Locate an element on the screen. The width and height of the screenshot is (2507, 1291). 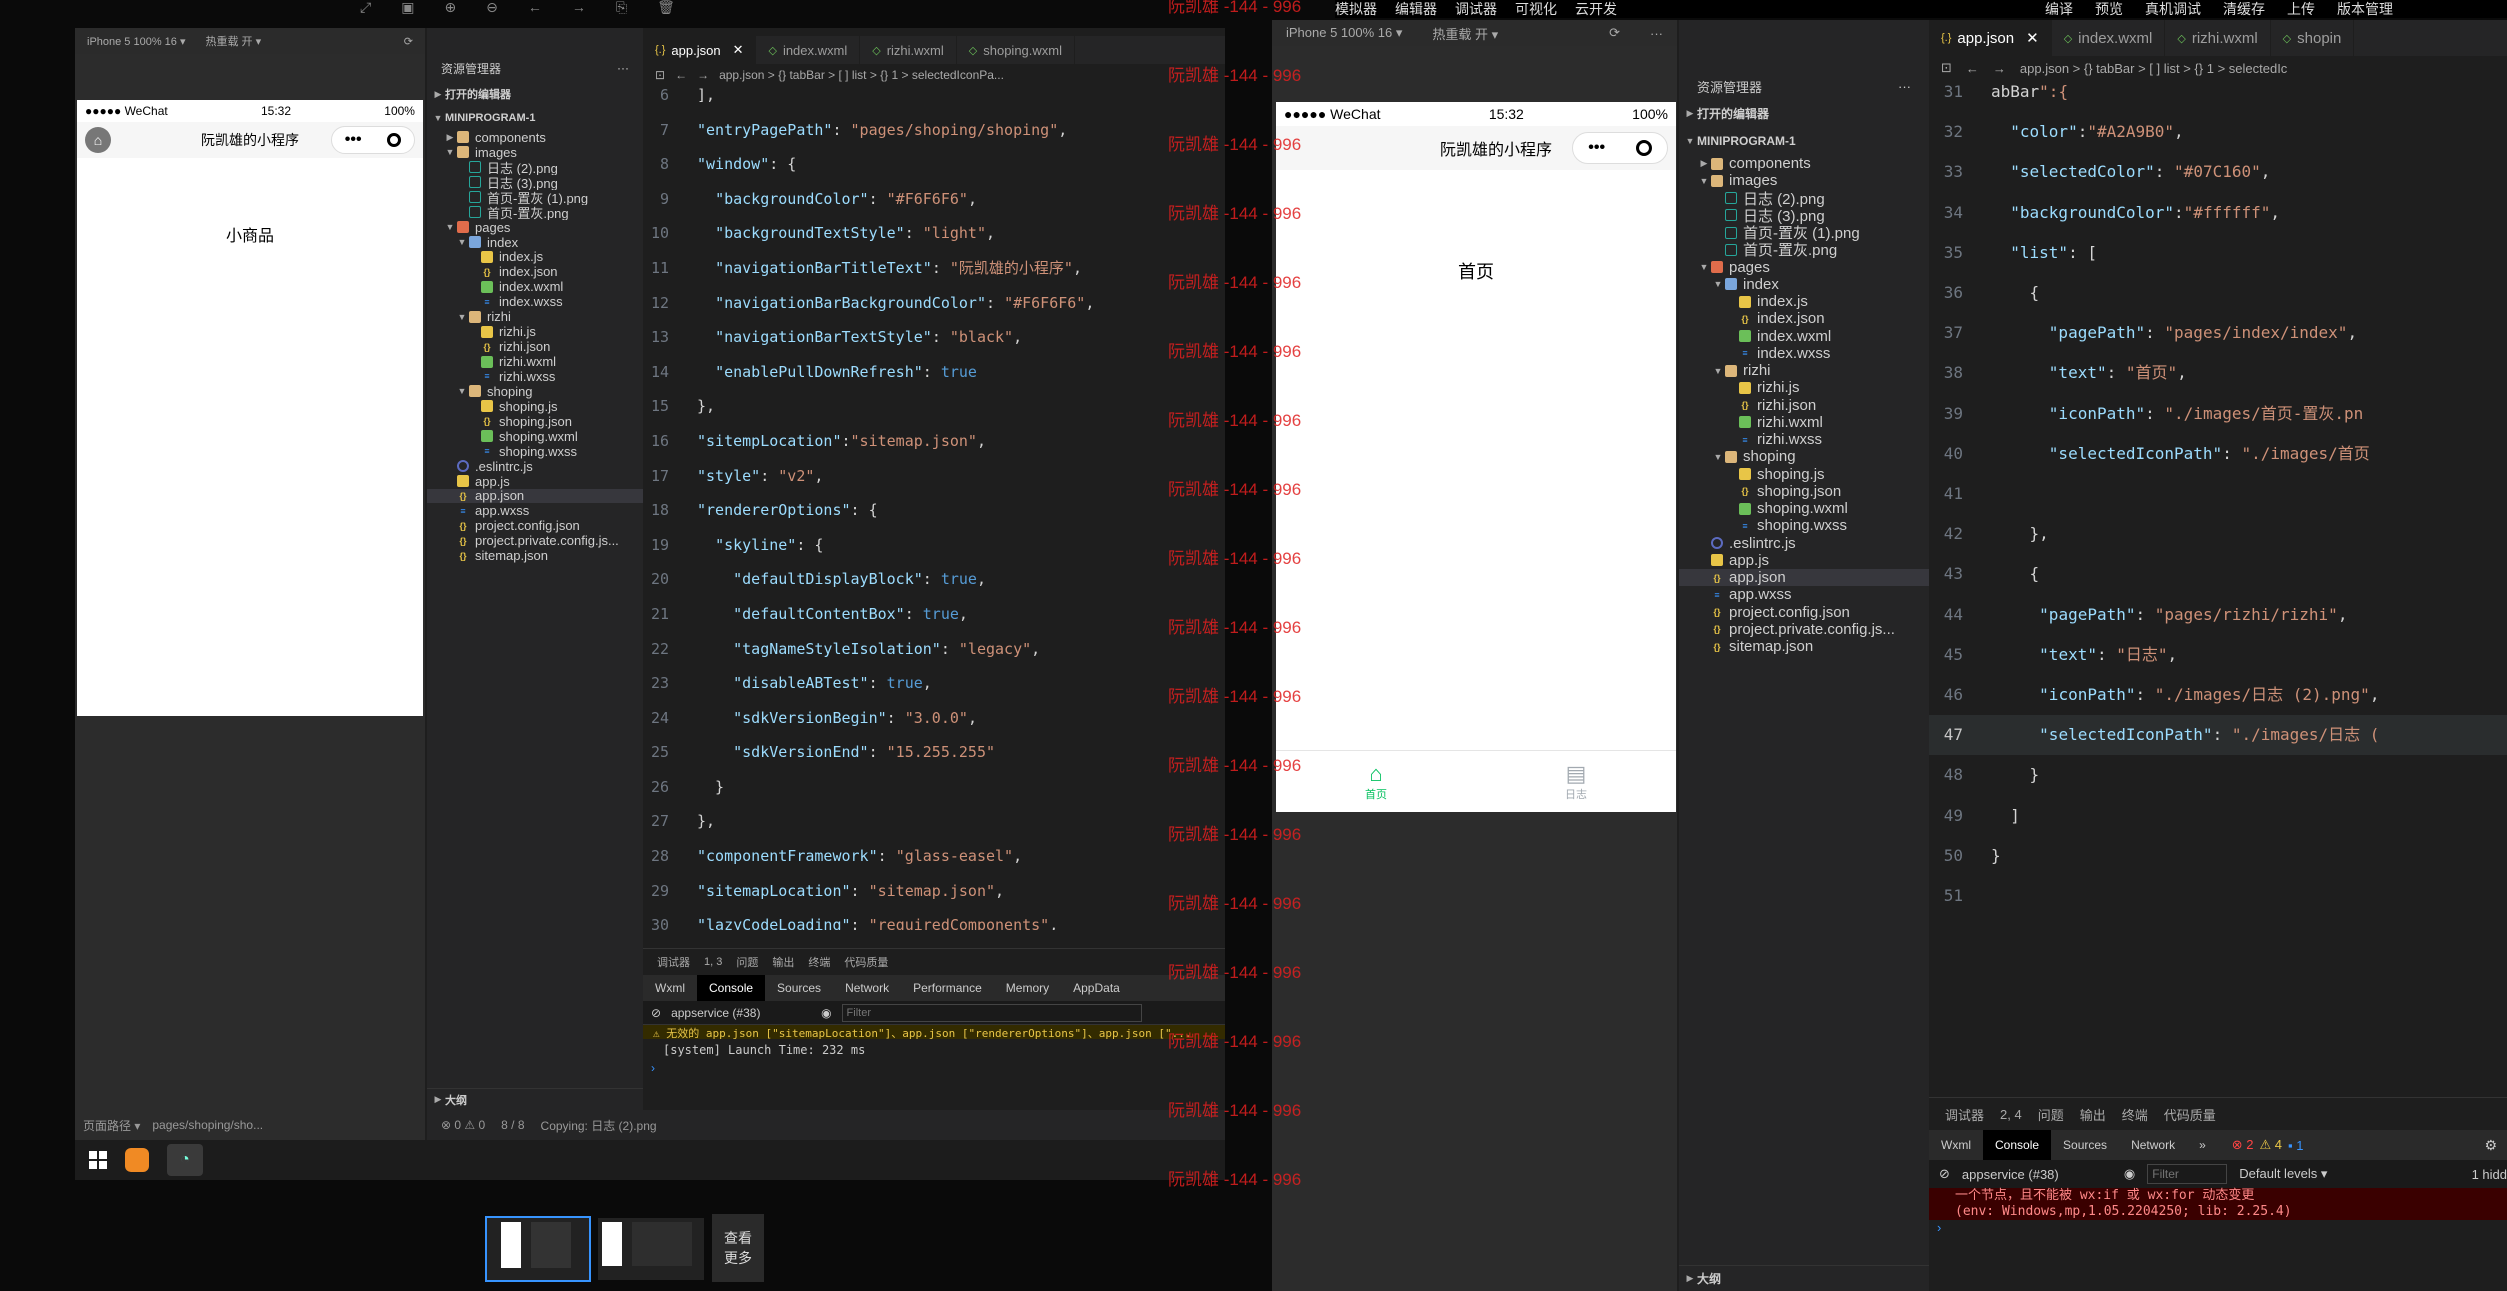
info-badge: ▪ 1 is located at coordinates (2295, 1145).